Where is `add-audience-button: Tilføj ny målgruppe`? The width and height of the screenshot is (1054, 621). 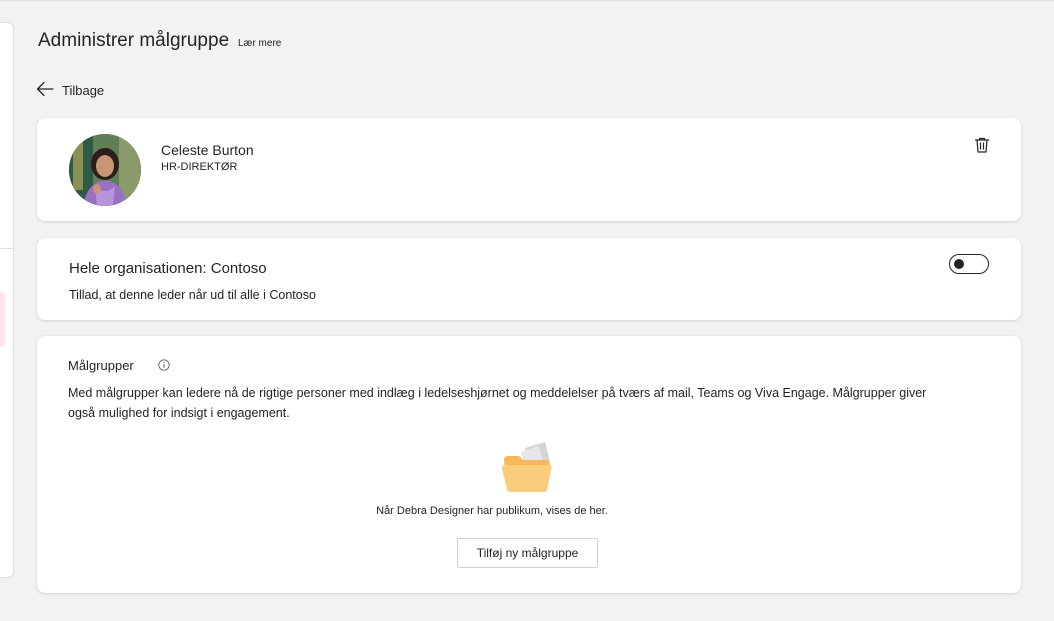 add-audience-button: Tilføj ny målgruppe is located at coordinates (527, 553).